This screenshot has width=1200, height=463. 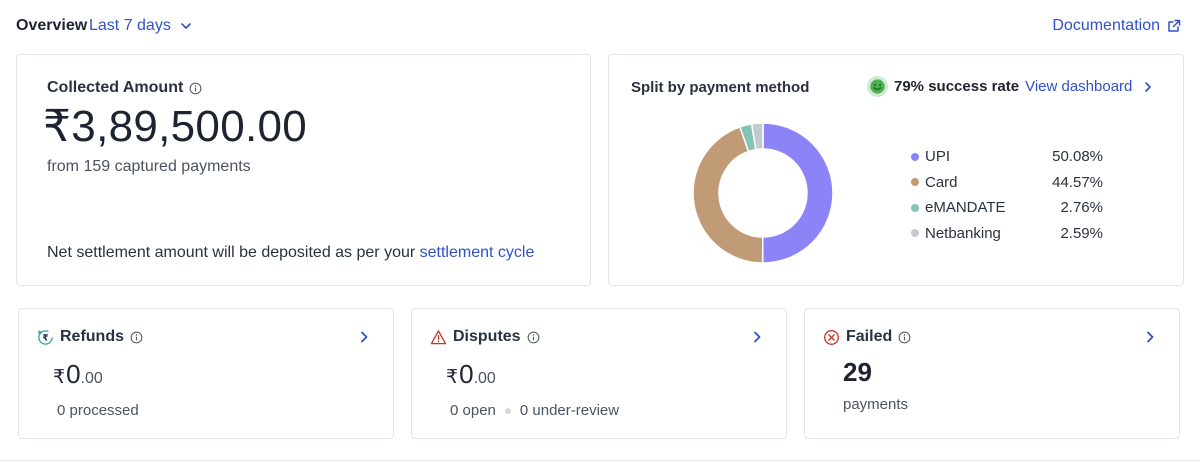 What do you see at coordinates (115, 87) in the screenshot?
I see `collected-amount-label: Collected Amount` at bounding box center [115, 87].